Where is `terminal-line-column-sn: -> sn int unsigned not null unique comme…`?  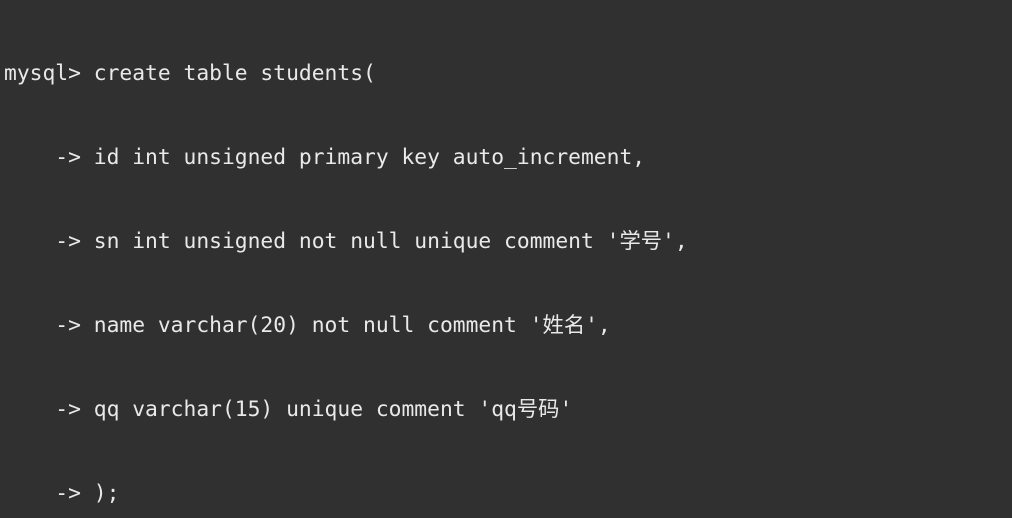
terminal-line-column-sn: -> sn int unsigned not null unique comme… is located at coordinates (346, 241).